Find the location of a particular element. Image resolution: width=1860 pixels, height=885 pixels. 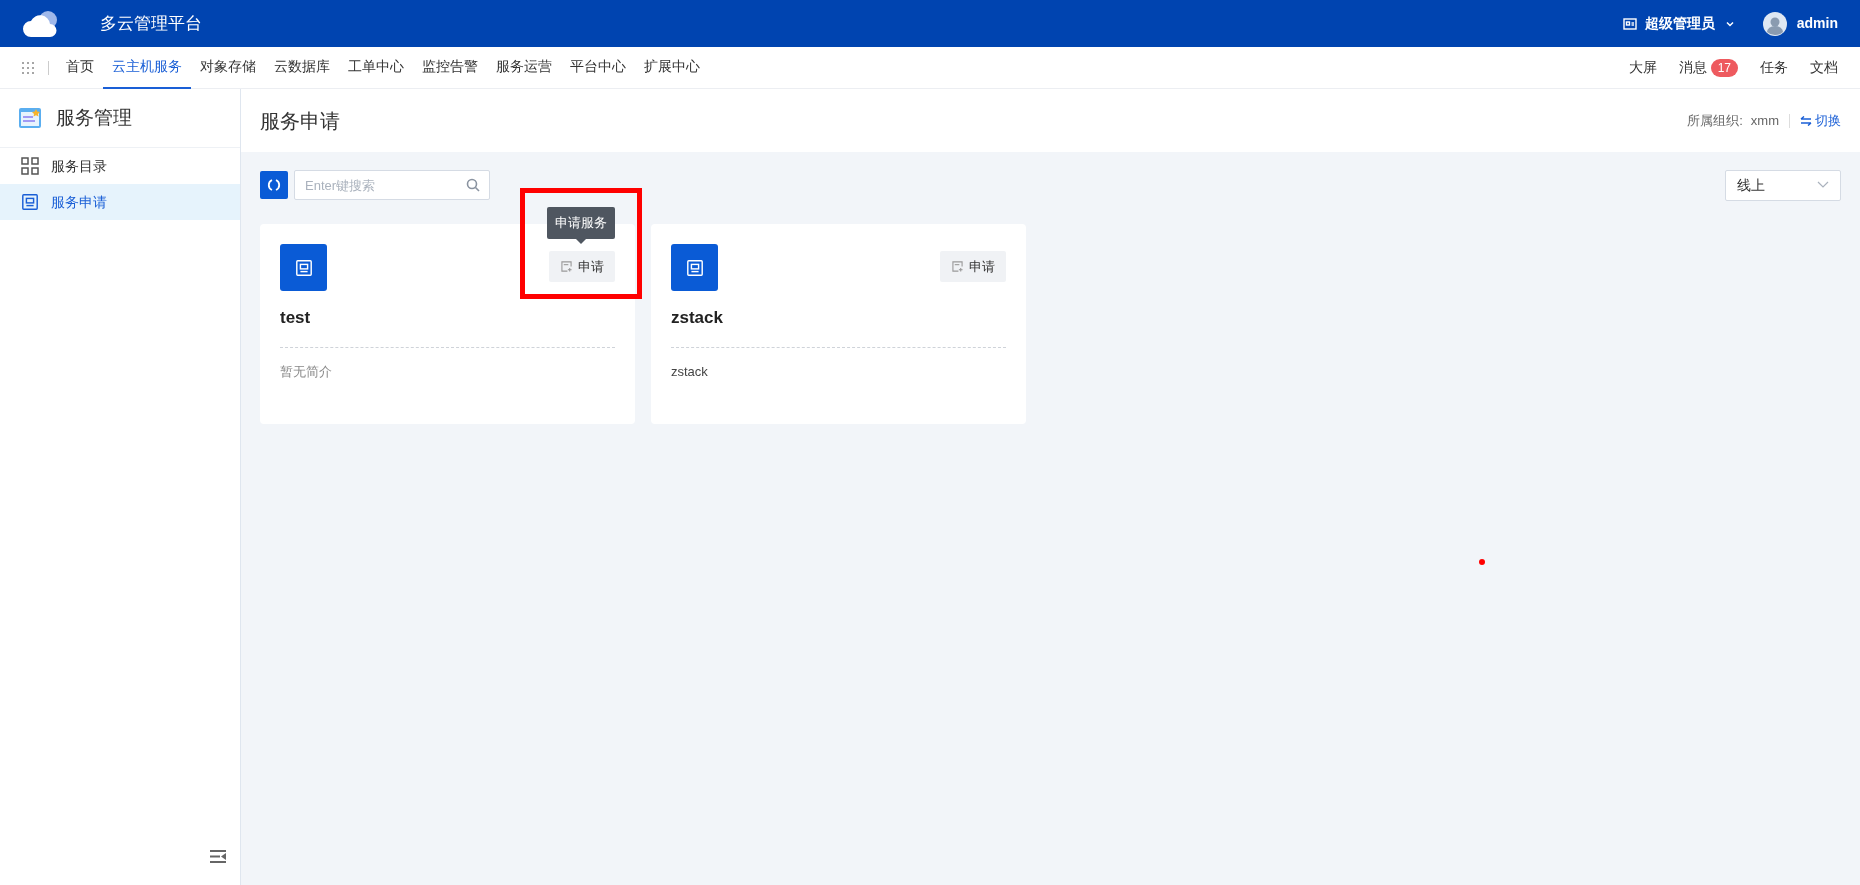

tooltip-arrow-icon is located at coordinates (581, 241).